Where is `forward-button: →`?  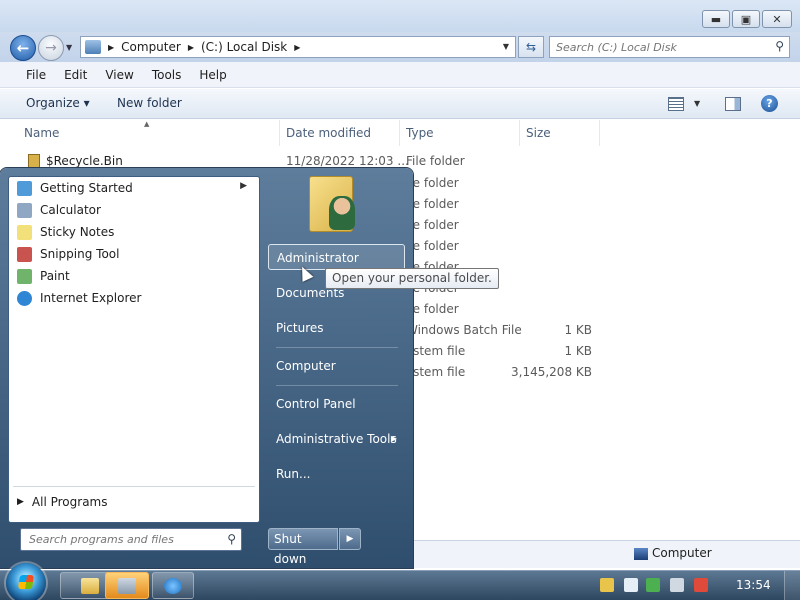
forward-button: → is located at coordinates (51, 48).